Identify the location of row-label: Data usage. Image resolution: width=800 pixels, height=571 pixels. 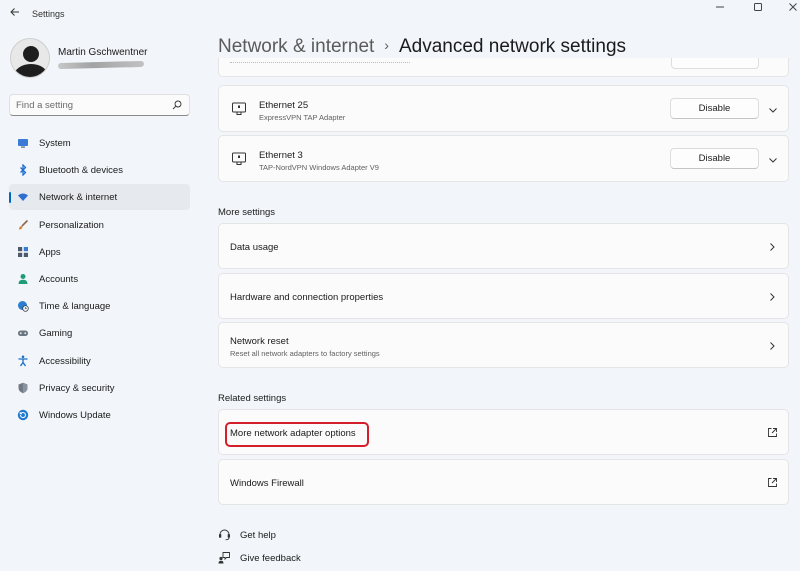
(254, 247).